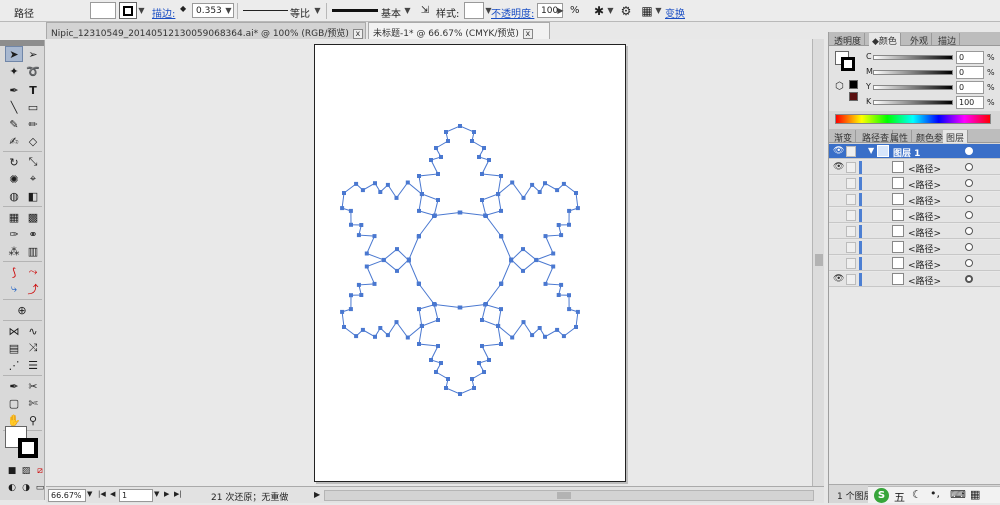  I want to click on tab-gradient: 渐变, so click(844, 137).